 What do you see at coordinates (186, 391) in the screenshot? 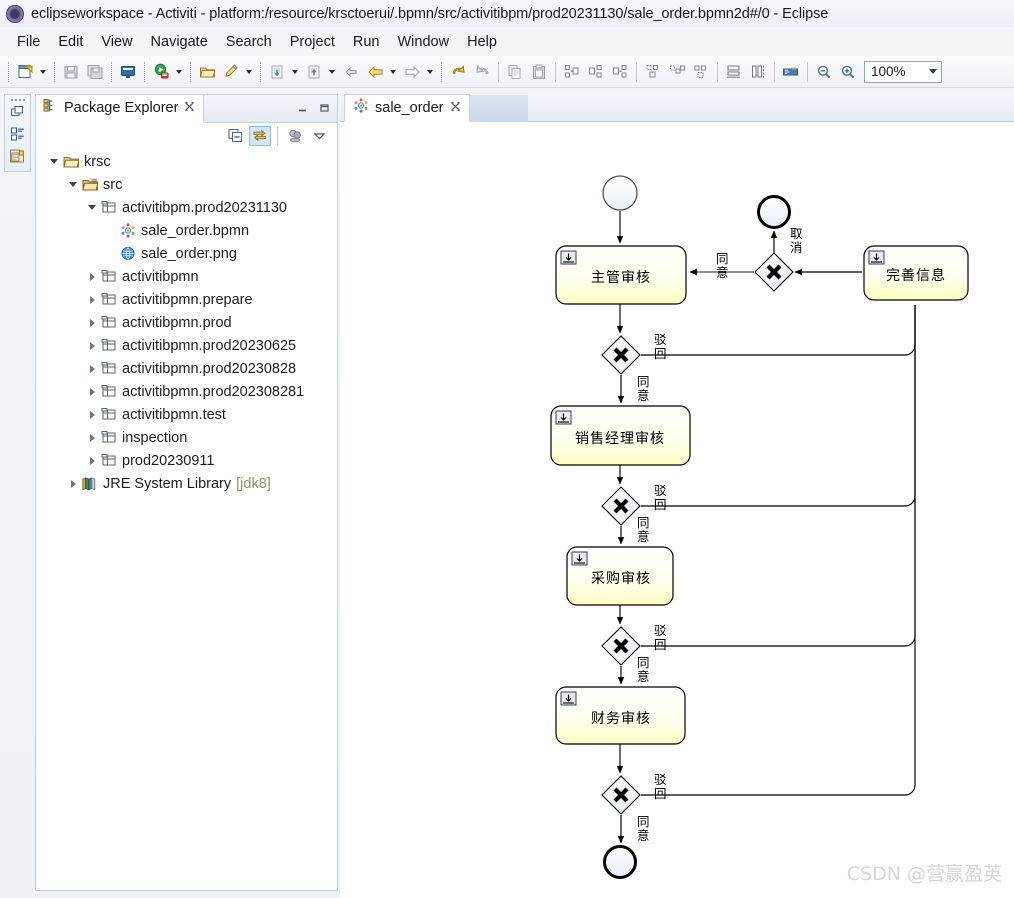
I see `tree-item-package-activitibpmn-prod202308281: activitibpmn.prod202308281` at bounding box center [186, 391].